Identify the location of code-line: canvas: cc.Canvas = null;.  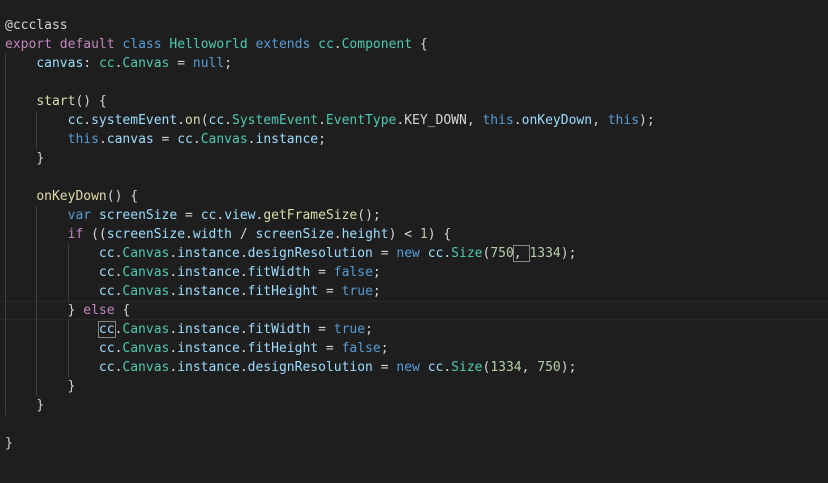
(330, 63).